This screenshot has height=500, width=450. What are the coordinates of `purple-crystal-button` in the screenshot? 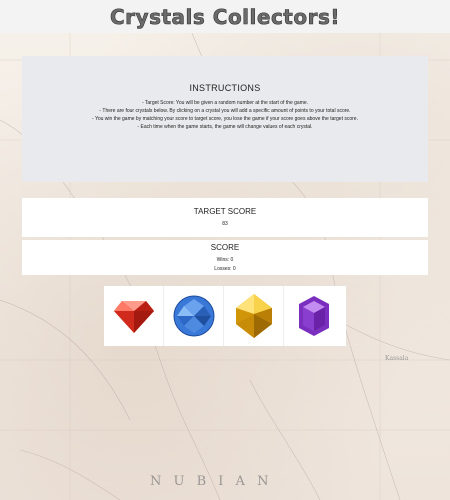 It's located at (314, 316).